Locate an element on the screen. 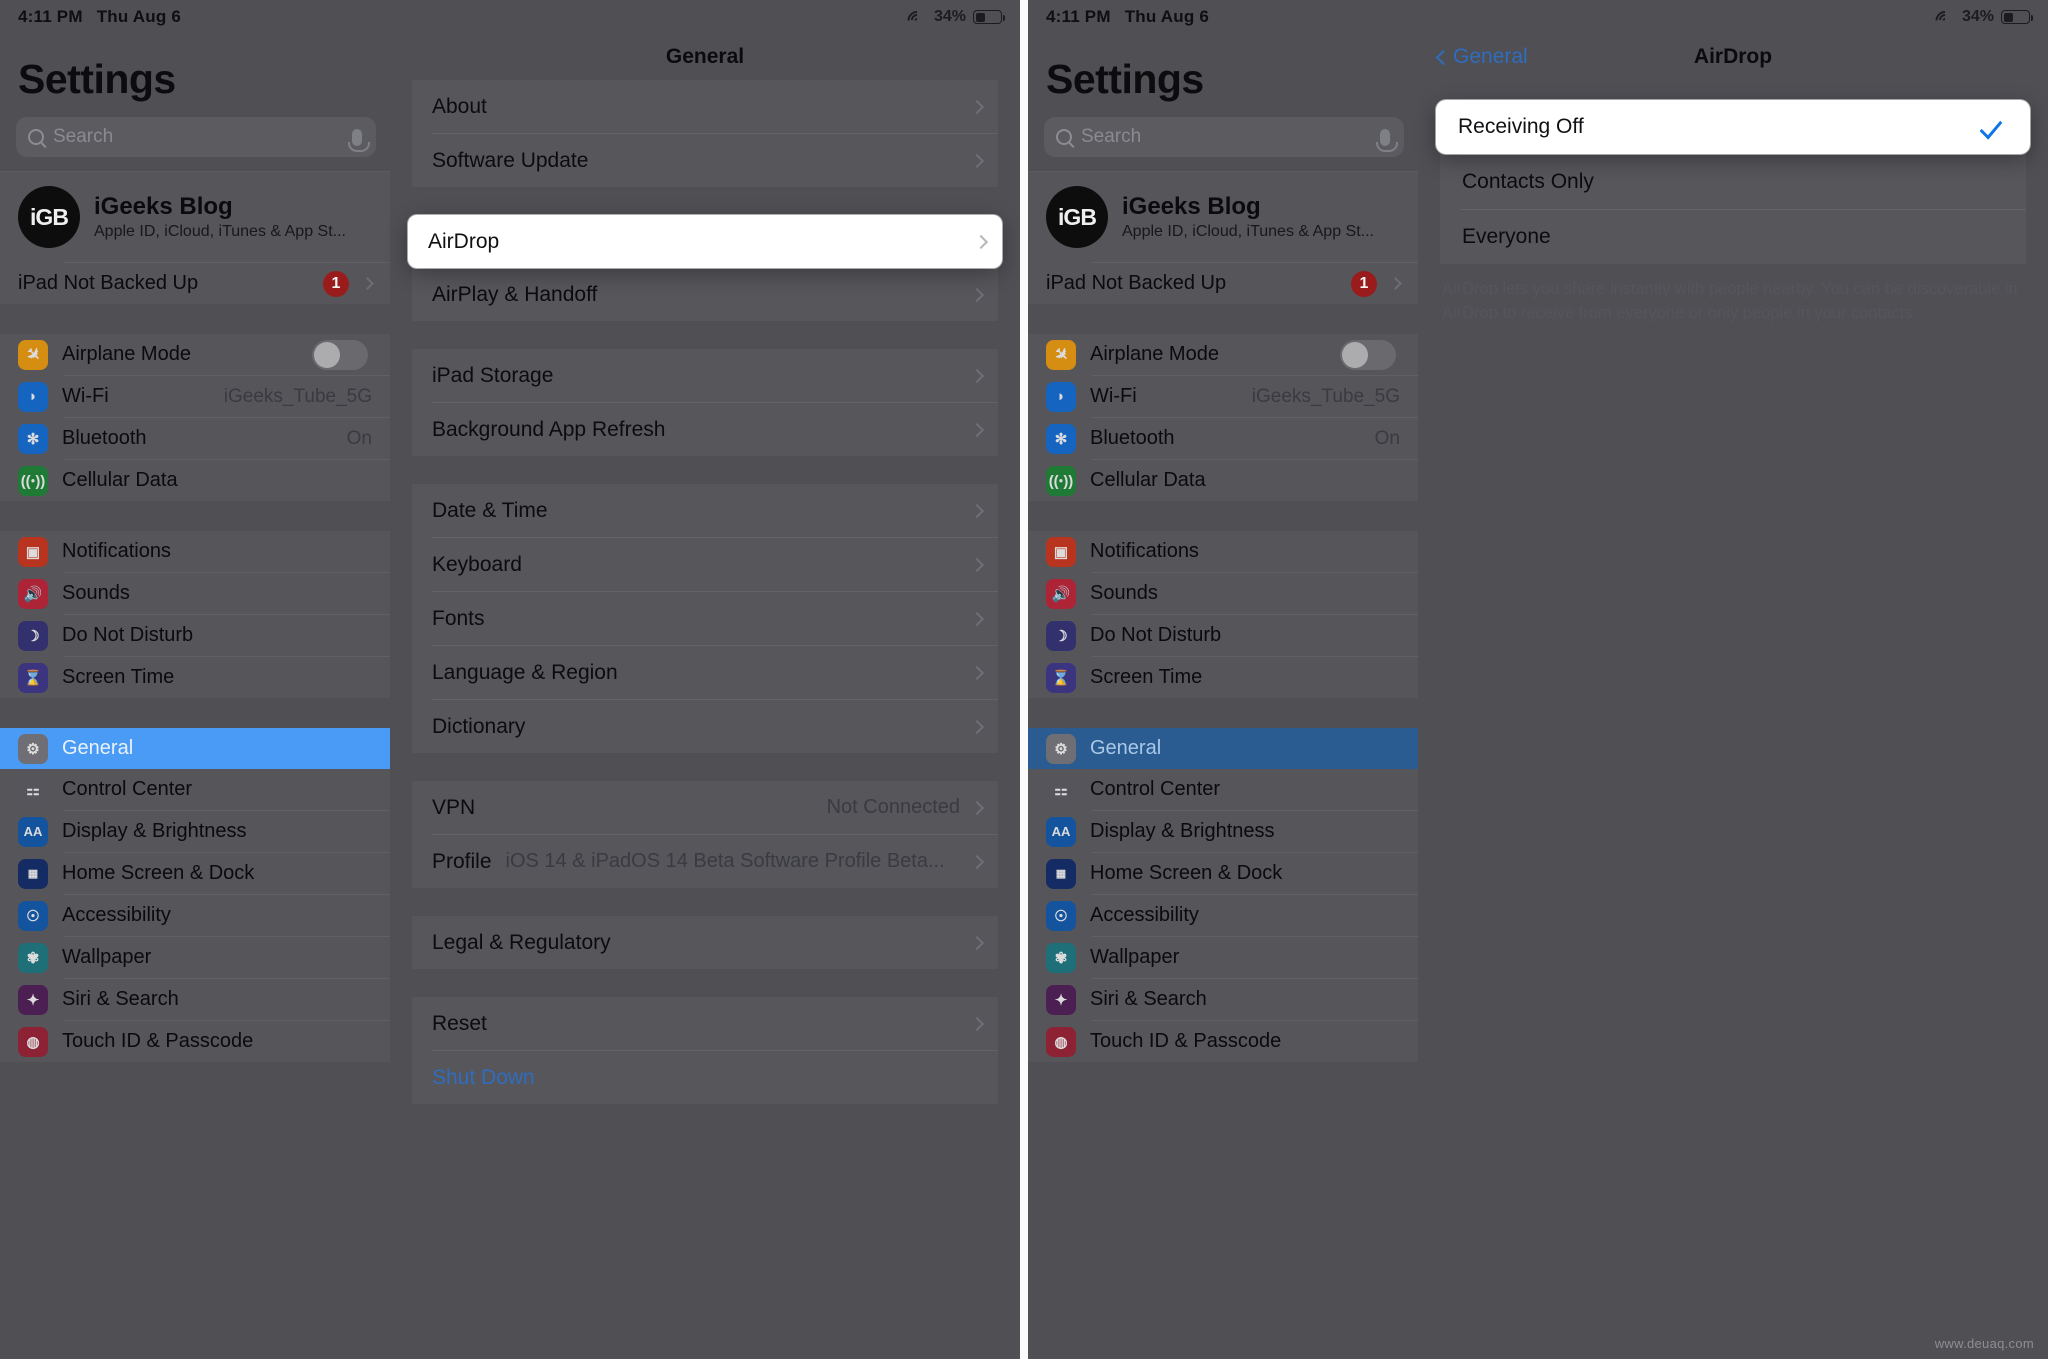  list-item-legal-regulatory: Legal & Regulatory is located at coordinates (705, 942).